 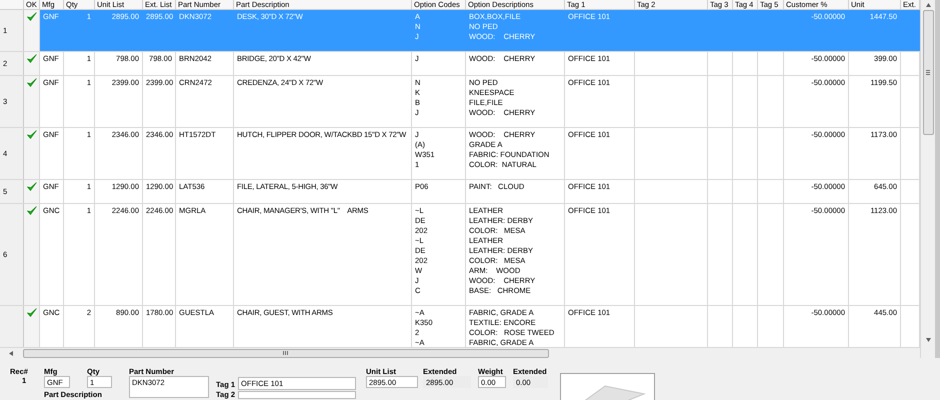 I want to click on input-field, so click(x=297, y=395).